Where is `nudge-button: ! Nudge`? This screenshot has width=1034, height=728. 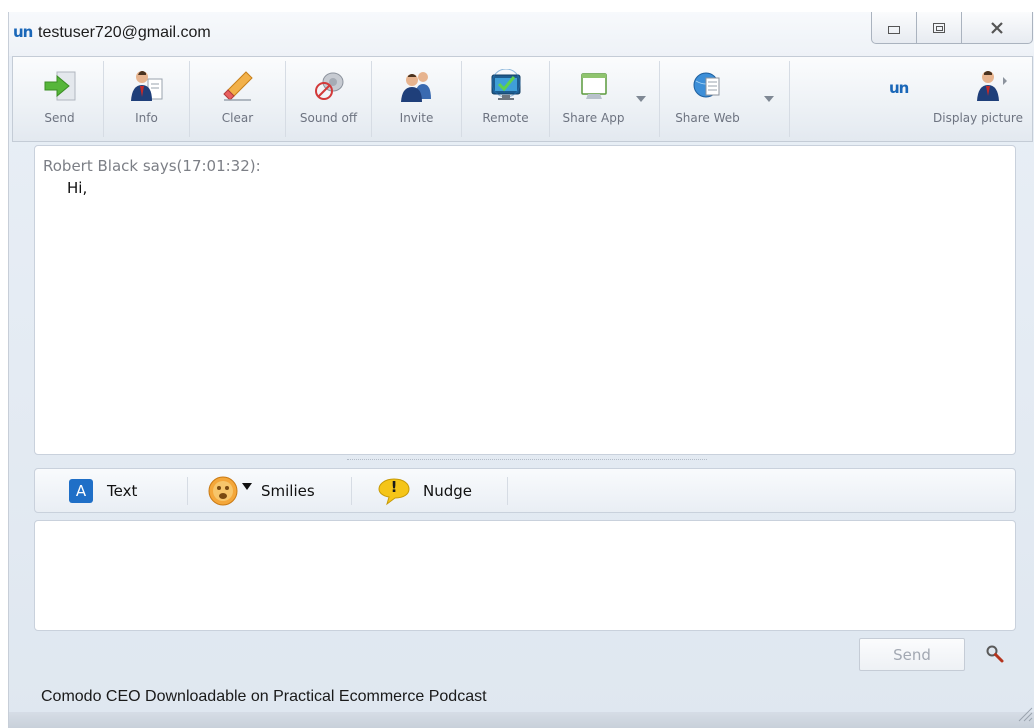 nudge-button: ! Nudge is located at coordinates (424, 490).